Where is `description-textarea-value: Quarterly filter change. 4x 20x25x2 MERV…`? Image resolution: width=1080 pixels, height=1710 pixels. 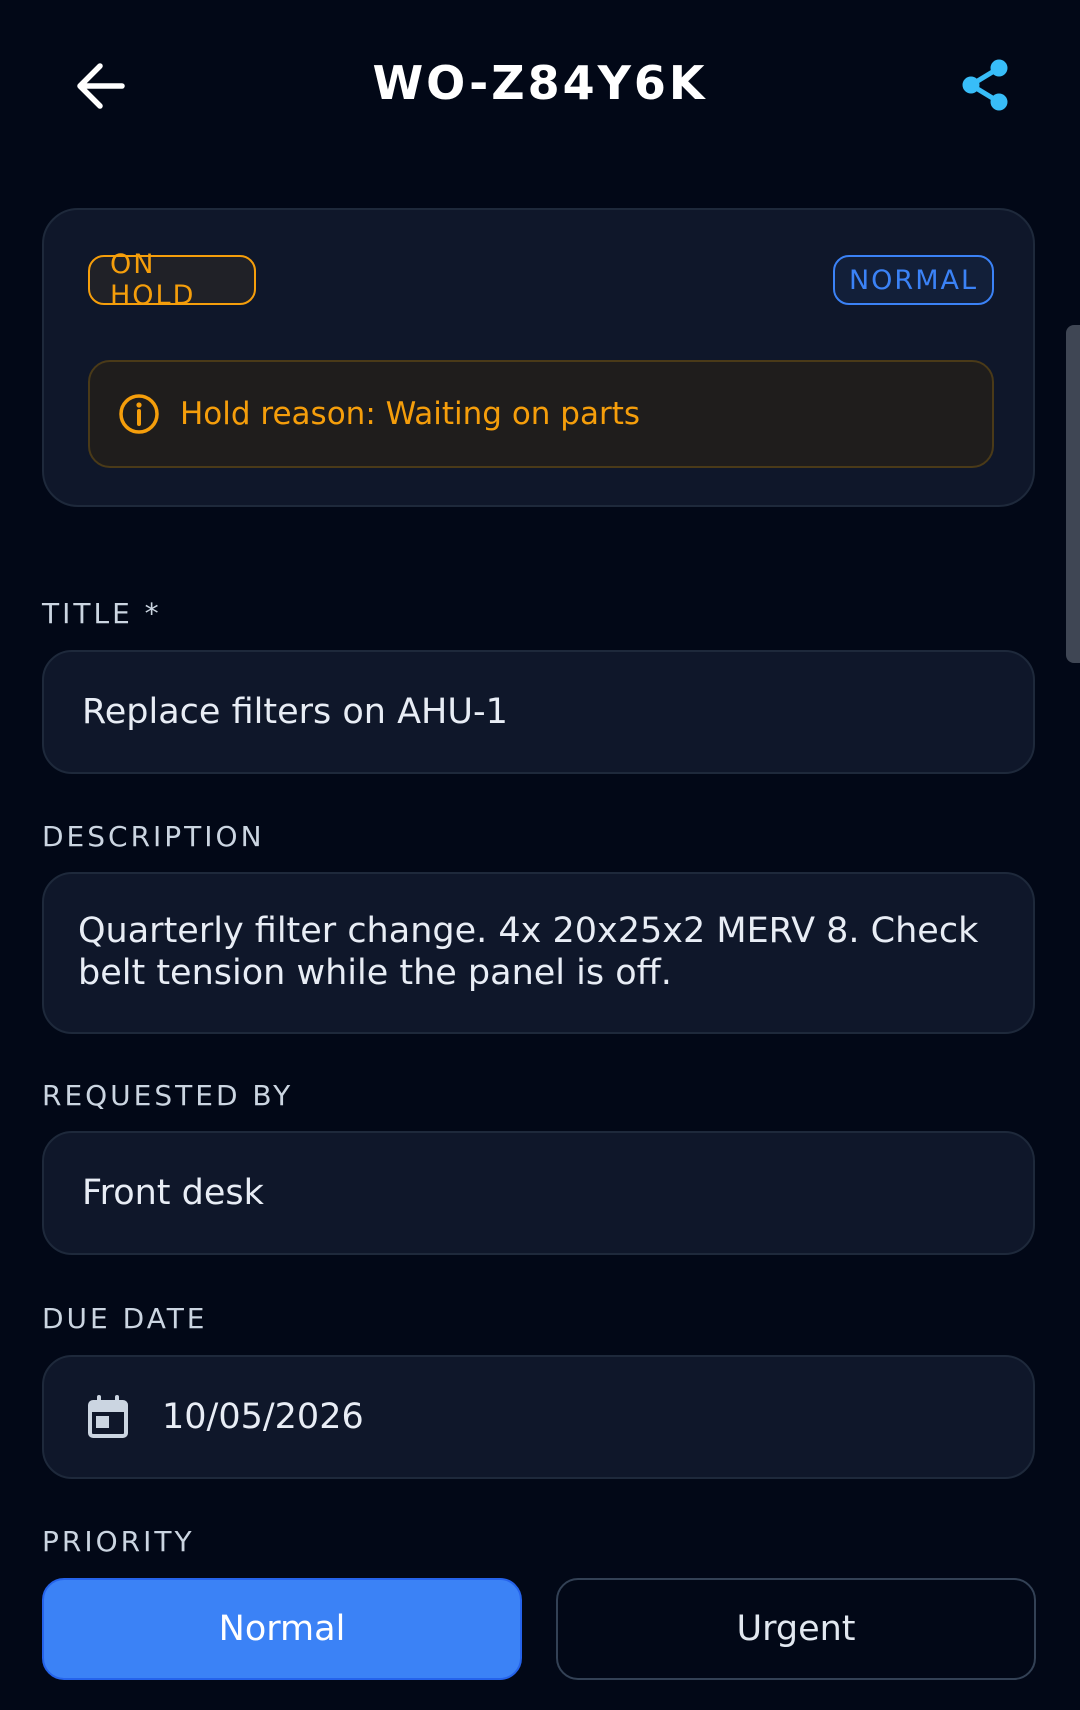 description-textarea-value: Quarterly filter change. 4x 20x25x2 MERV… is located at coordinates (528, 952).